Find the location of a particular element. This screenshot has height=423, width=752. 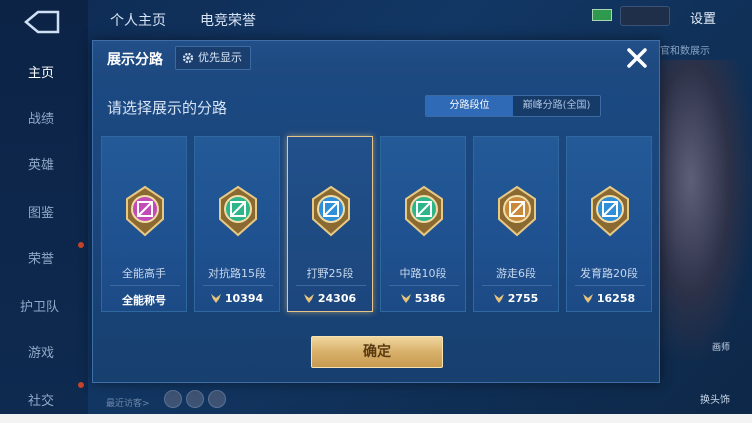

lane-card-score-value: 全能称号 is located at coordinates (144, 300).